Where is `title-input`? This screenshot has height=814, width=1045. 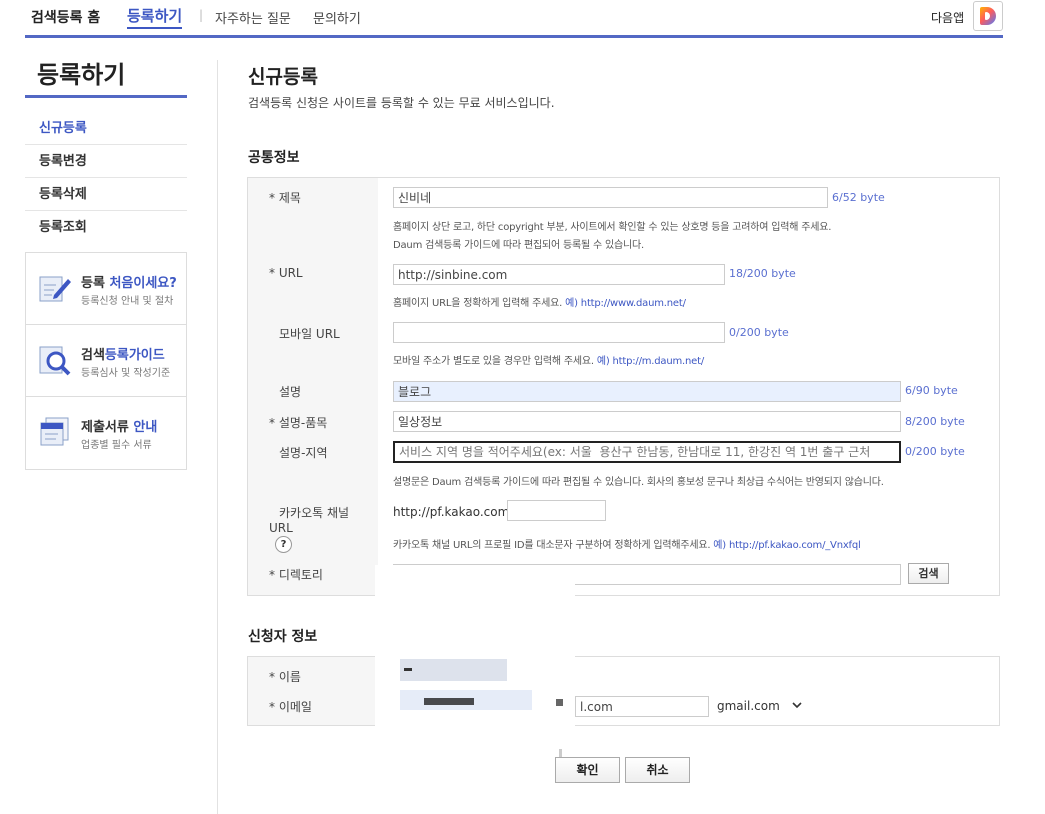
title-input is located at coordinates (610, 197).